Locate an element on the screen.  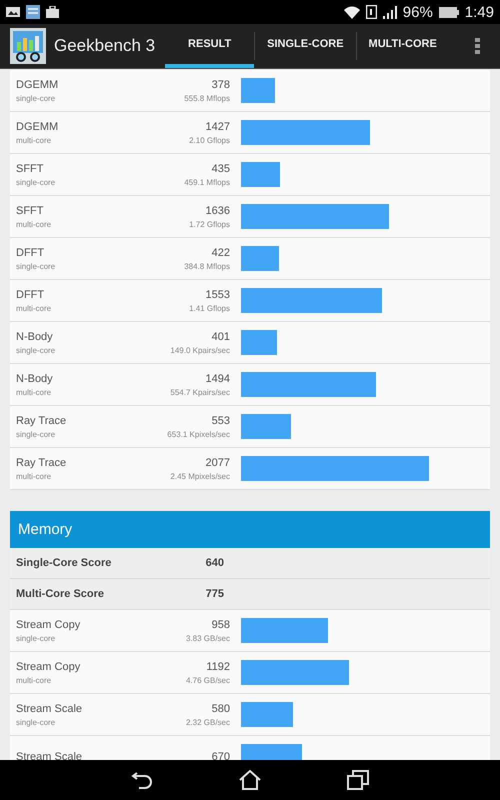
benchmark-score: 422 is located at coordinates (221, 252).